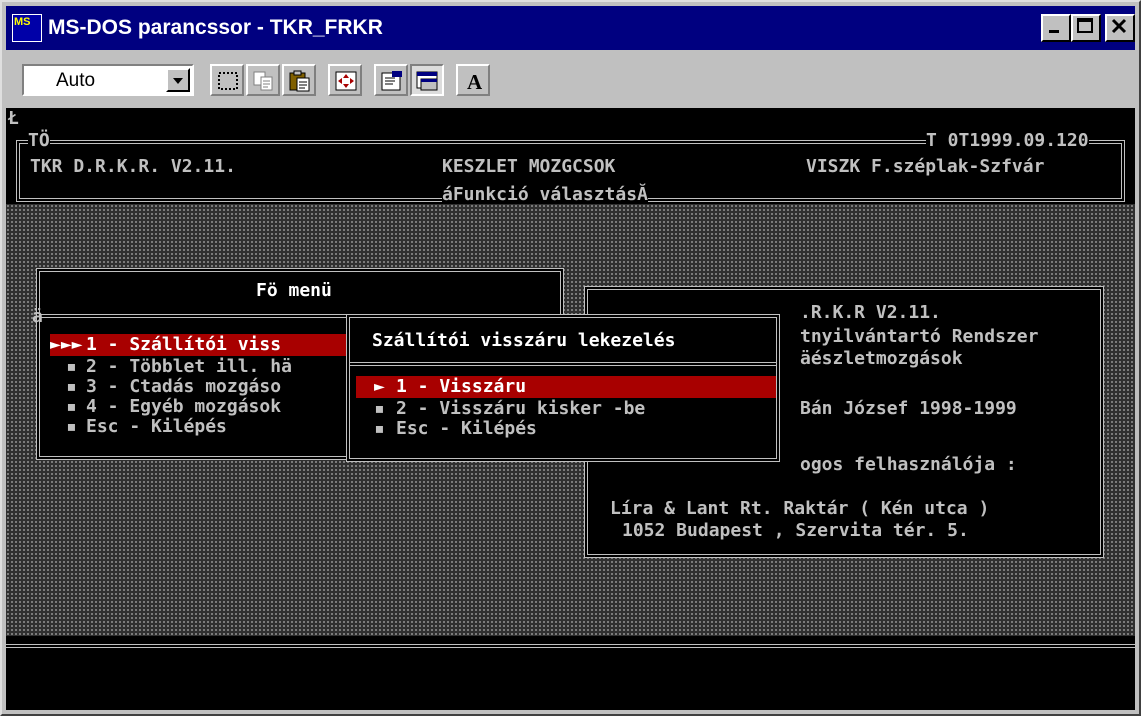 The width and height of the screenshot is (1141, 716). I want to click on info-licensee: Líra & Lant Rt. Raktár ( Kén utca ), so click(800, 508).